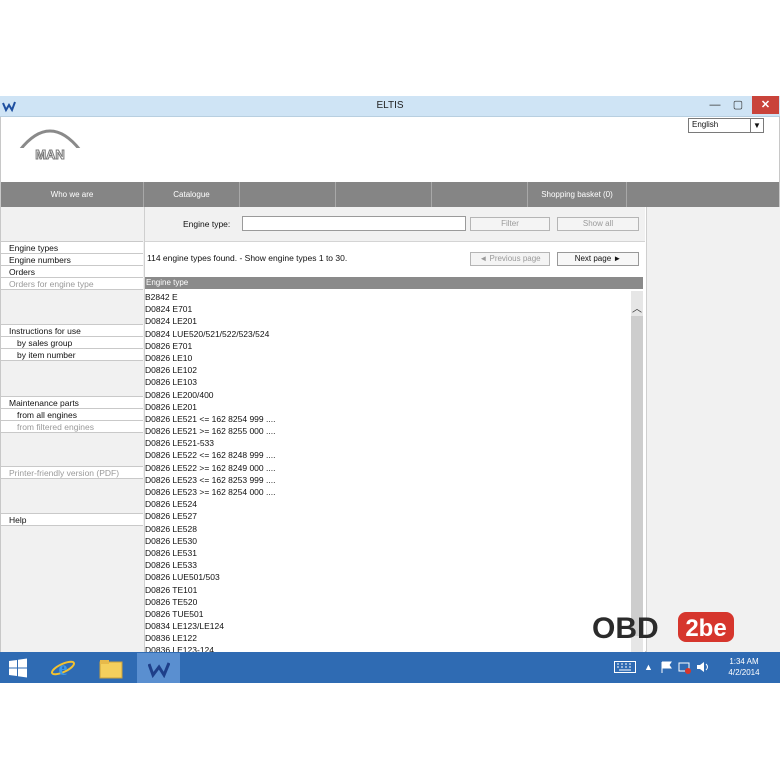 The image size is (780, 780). I want to click on scroll-up-icon: ︿, so click(637, 307).